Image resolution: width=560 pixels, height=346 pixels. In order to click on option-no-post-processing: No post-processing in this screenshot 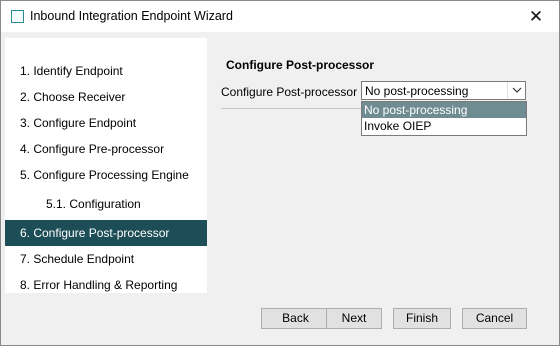, I will do `click(444, 110)`.